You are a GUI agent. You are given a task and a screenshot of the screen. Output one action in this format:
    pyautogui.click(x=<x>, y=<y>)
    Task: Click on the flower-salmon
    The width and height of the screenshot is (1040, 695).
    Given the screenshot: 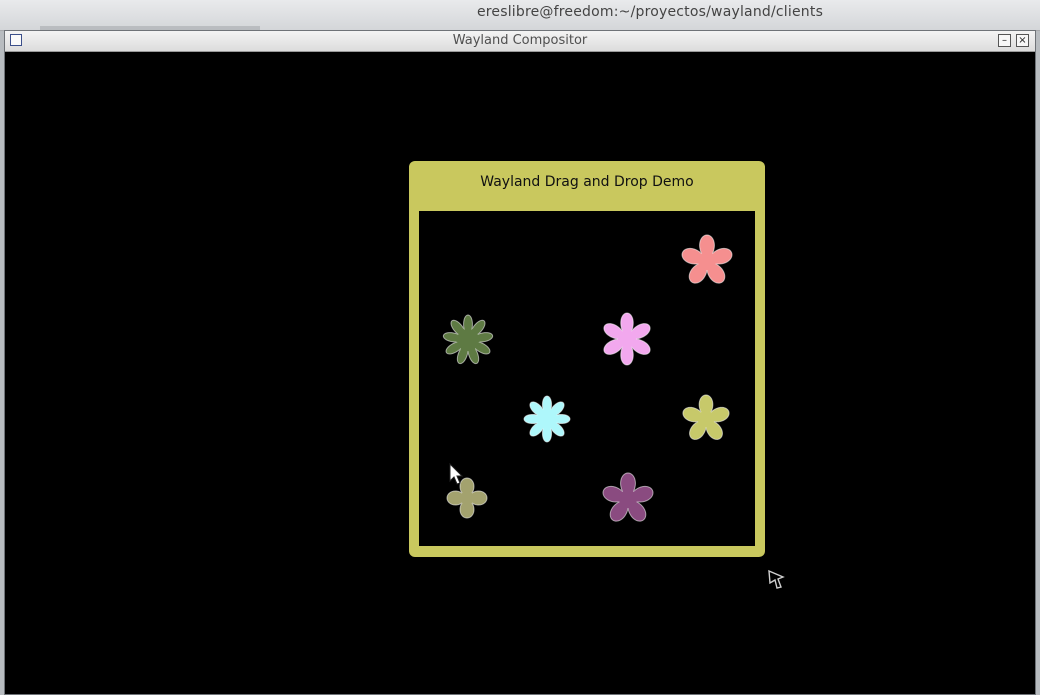 What is the action you would take?
    pyautogui.click(x=707, y=261)
    